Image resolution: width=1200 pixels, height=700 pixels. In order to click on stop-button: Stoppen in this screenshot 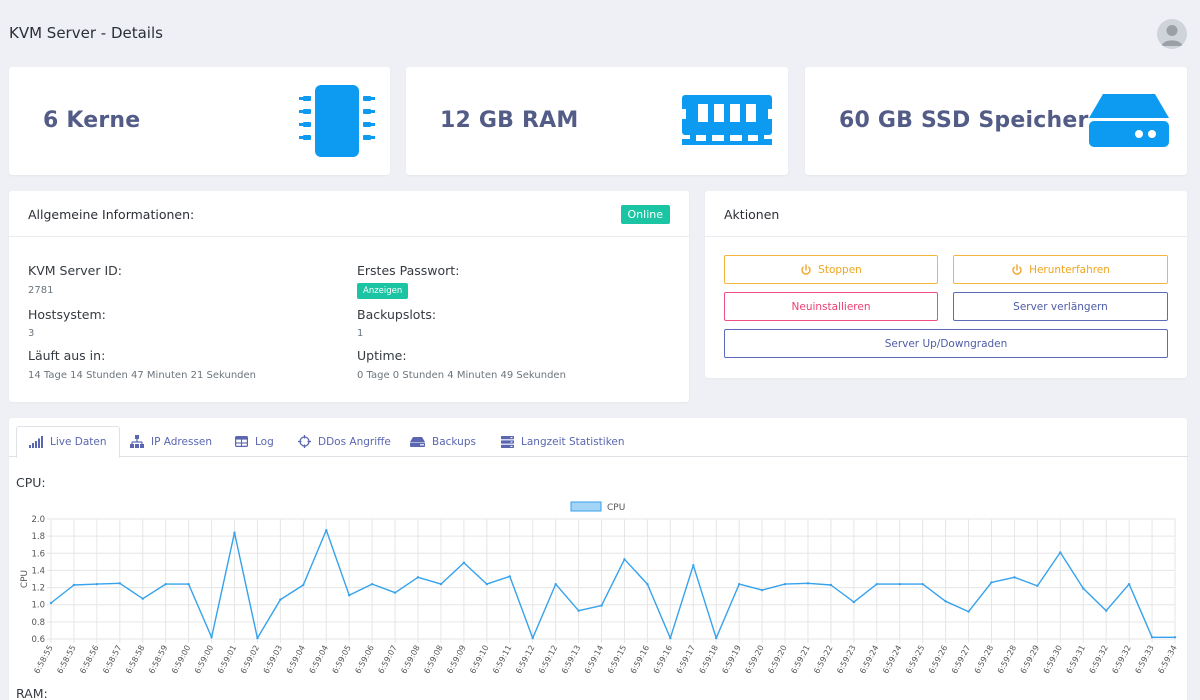, I will do `click(831, 269)`.